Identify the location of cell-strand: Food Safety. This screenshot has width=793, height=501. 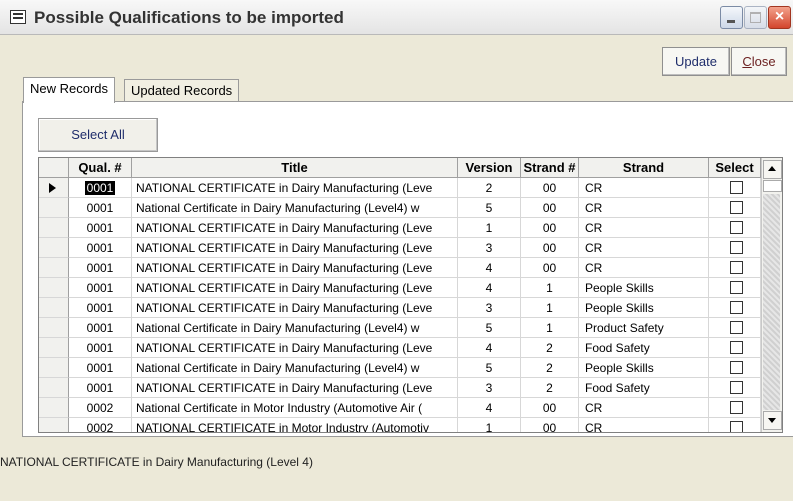
(644, 348).